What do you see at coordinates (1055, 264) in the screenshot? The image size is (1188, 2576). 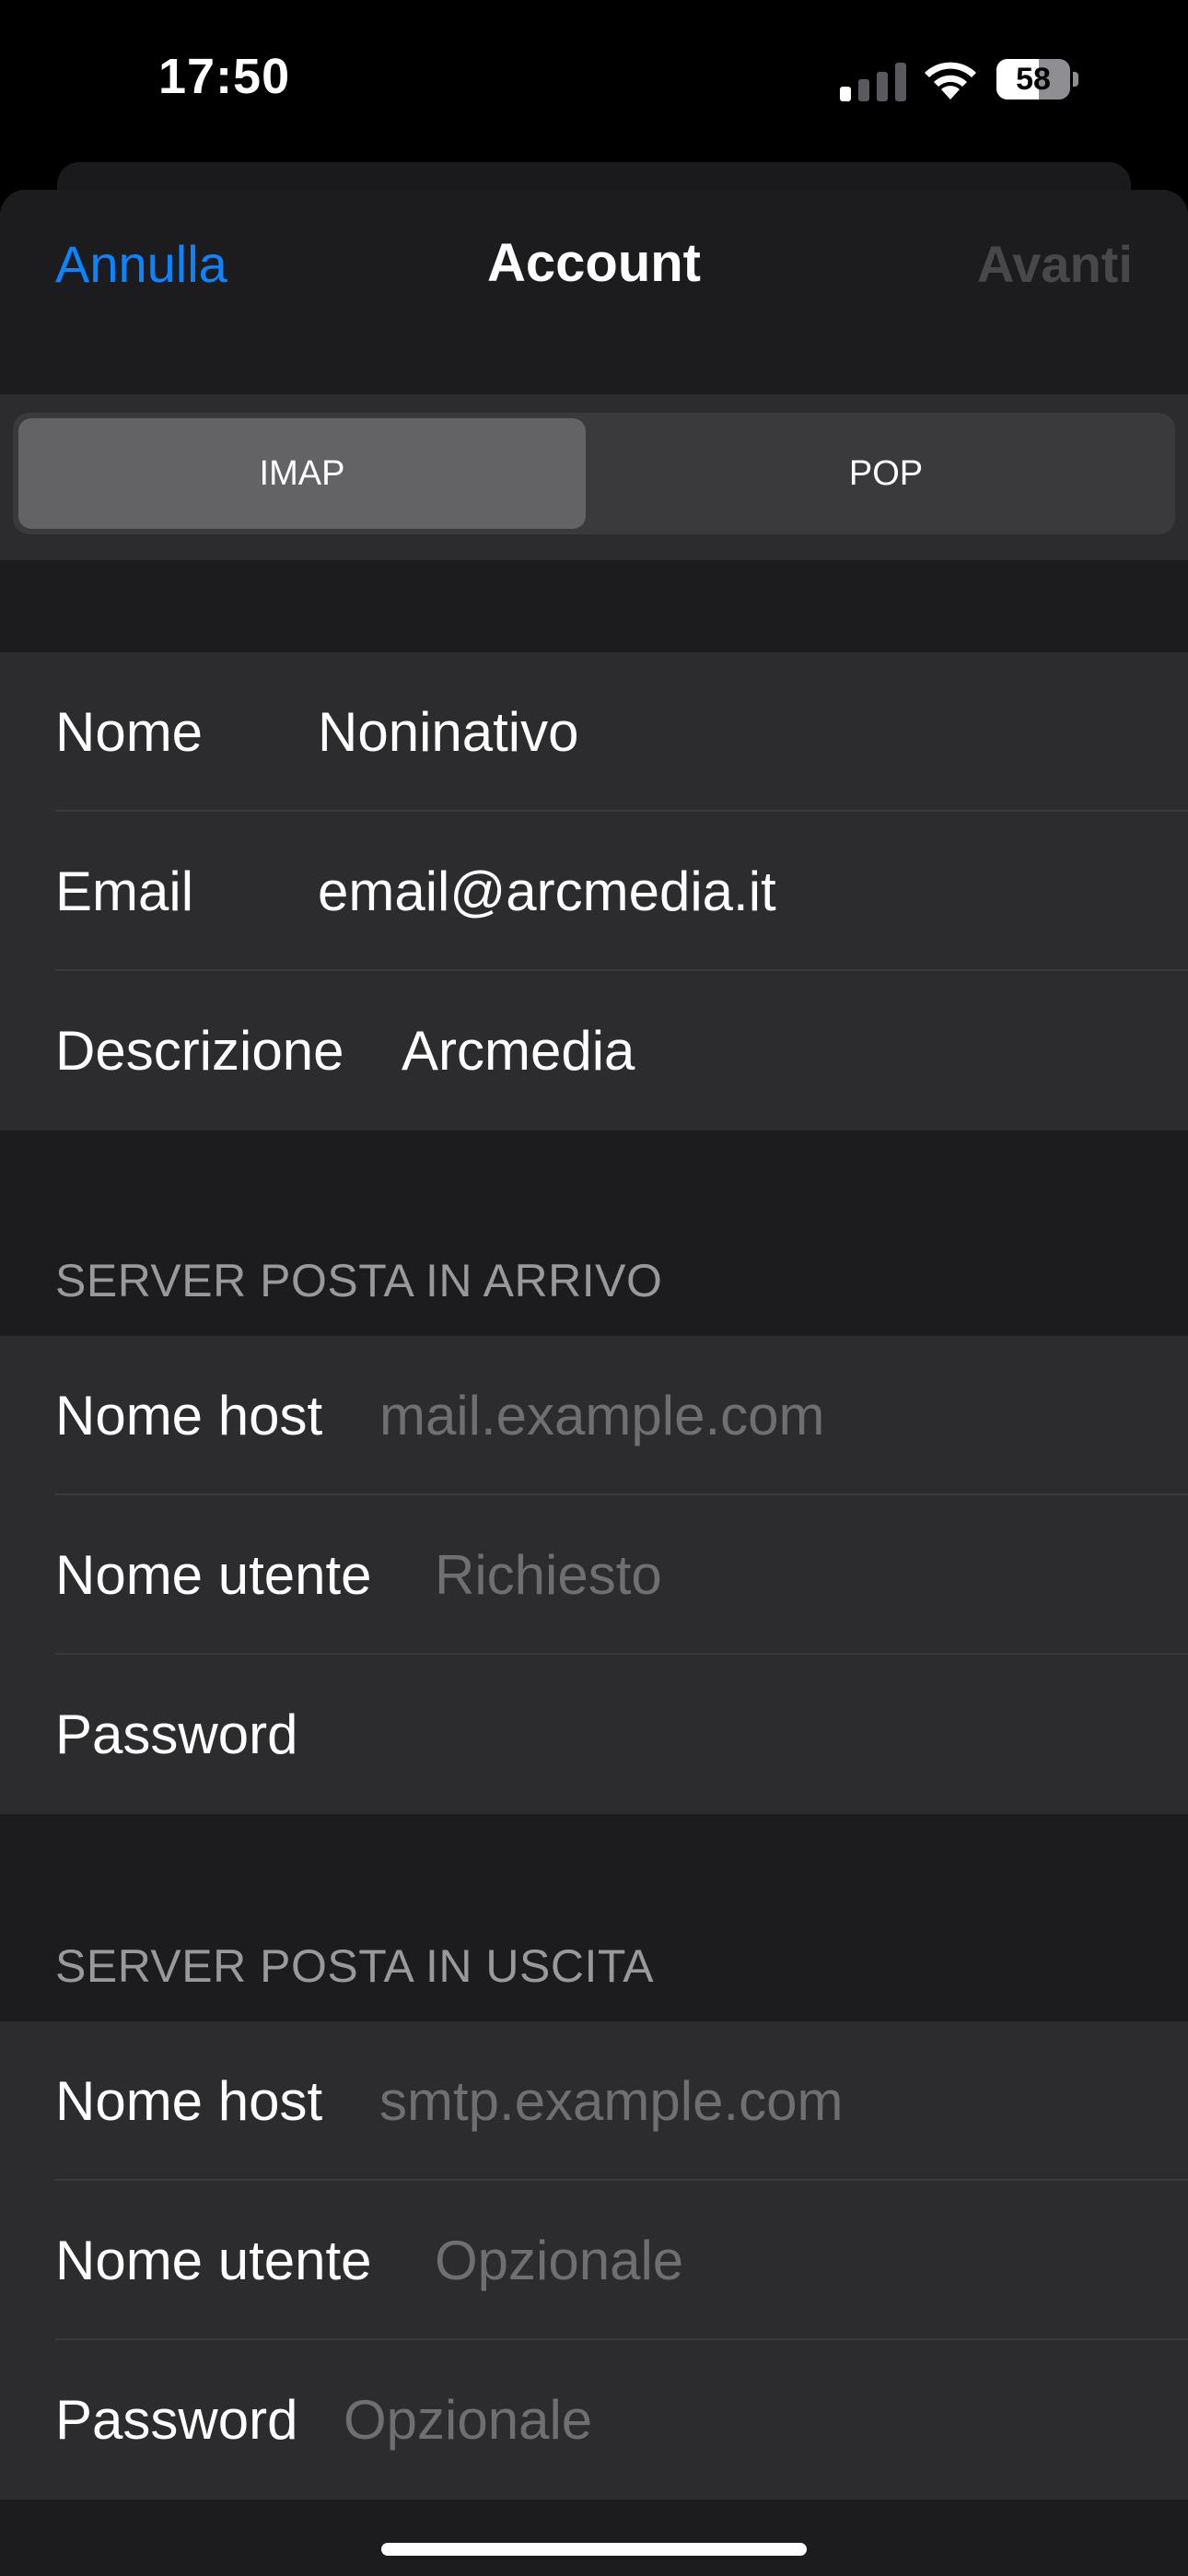 I see `next-button: Avanti` at bounding box center [1055, 264].